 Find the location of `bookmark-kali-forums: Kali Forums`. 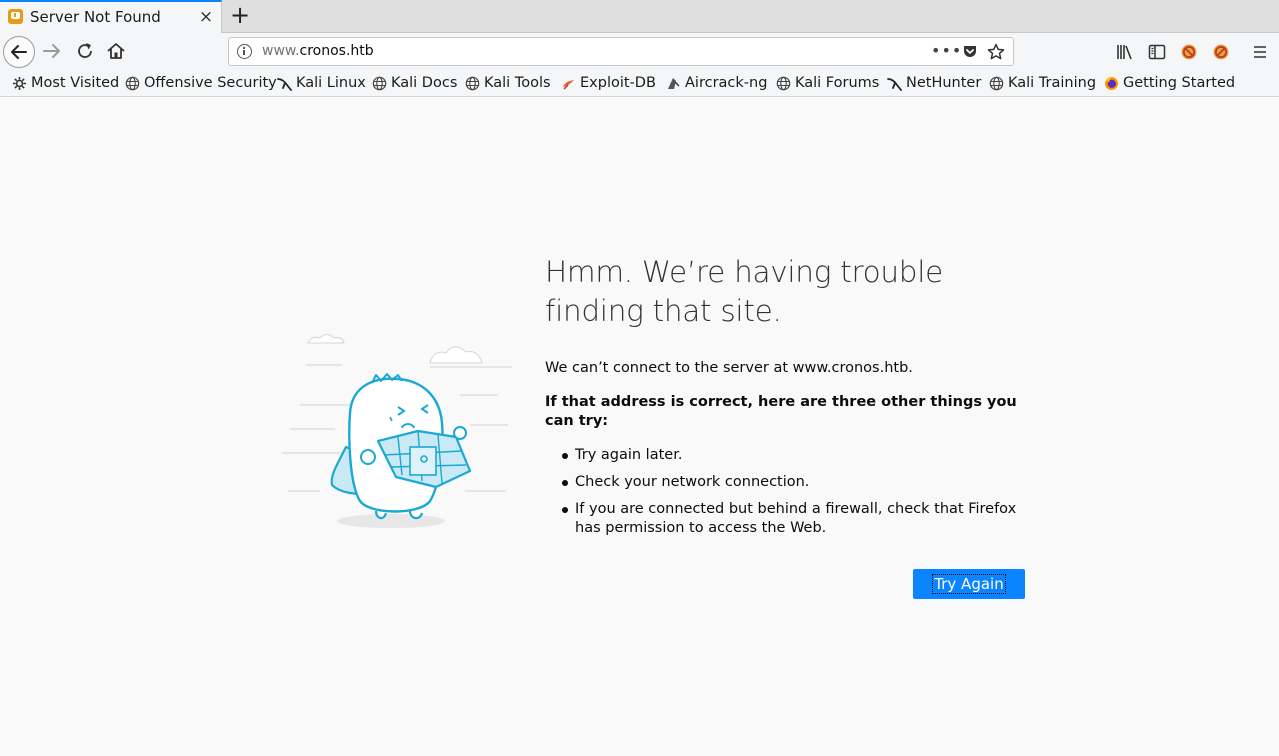

bookmark-kali-forums: Kali Forums is located at coordinates (827, 84).